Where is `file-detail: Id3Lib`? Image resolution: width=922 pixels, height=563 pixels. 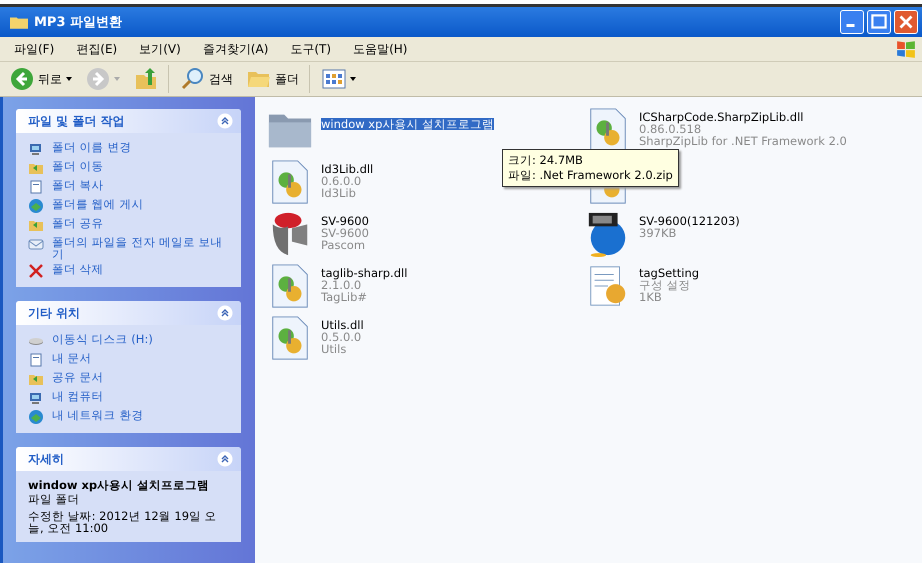
file-detail: Id3Lib is located at coordinates (339, 193).